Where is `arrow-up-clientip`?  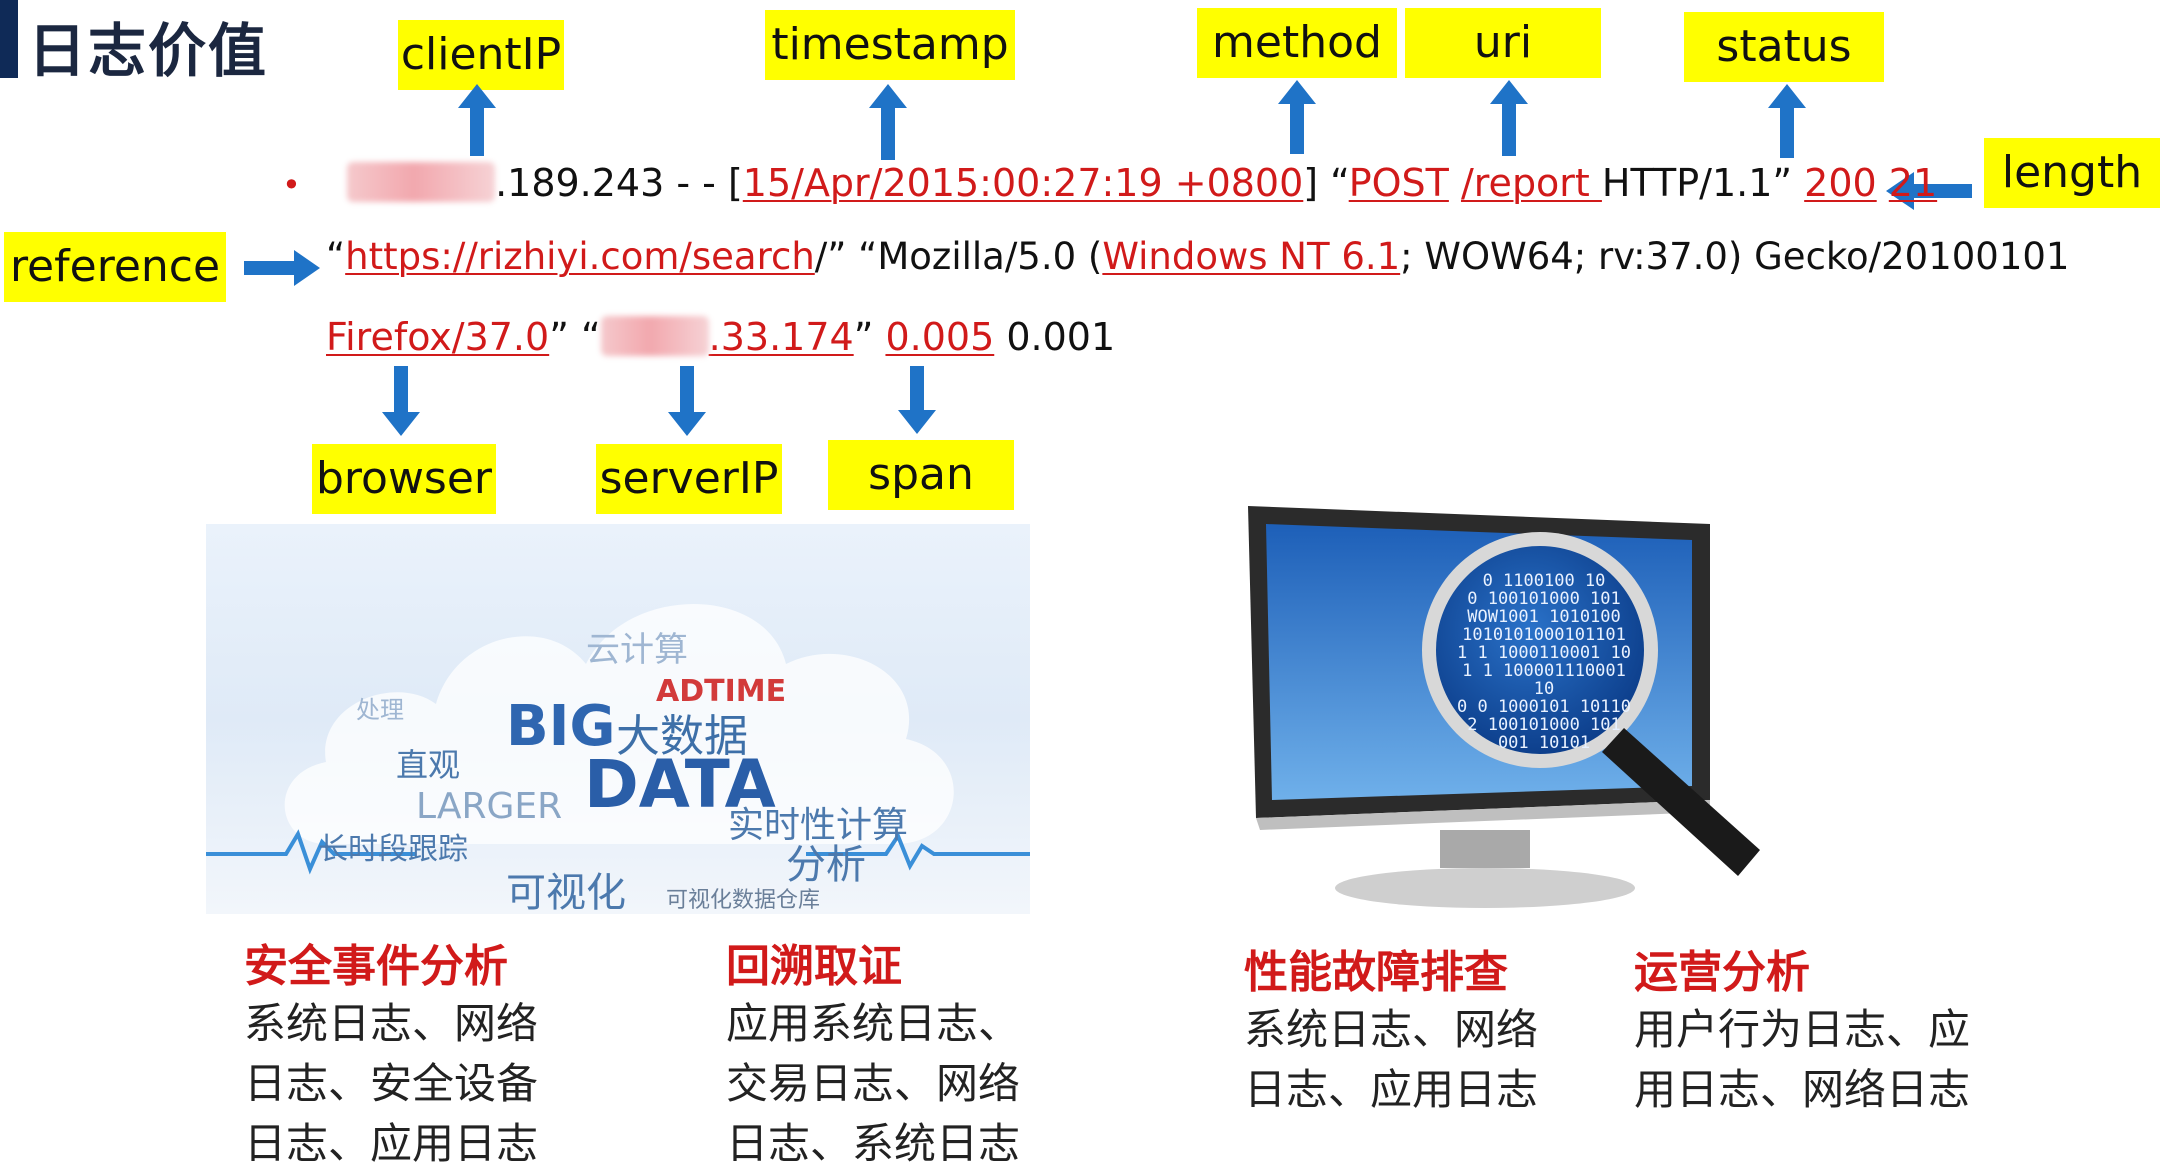
arrow-up-clientip is located at coordinates (477, 120).